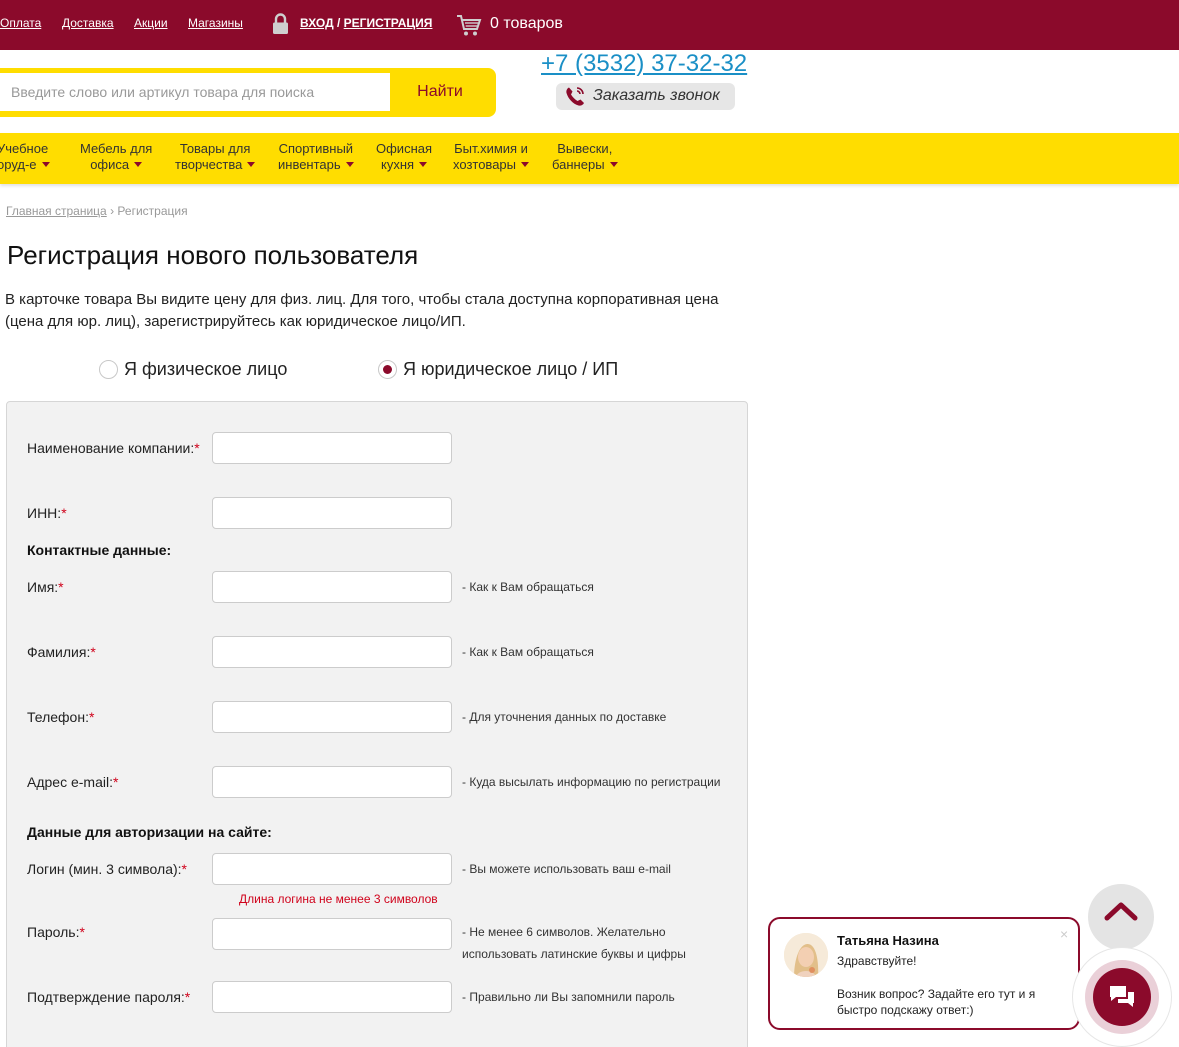  Describe the element at coordinates (644, 64) in the screenshot. I see `phone-number-link: +7 (3532) 37-32-32` at that location.